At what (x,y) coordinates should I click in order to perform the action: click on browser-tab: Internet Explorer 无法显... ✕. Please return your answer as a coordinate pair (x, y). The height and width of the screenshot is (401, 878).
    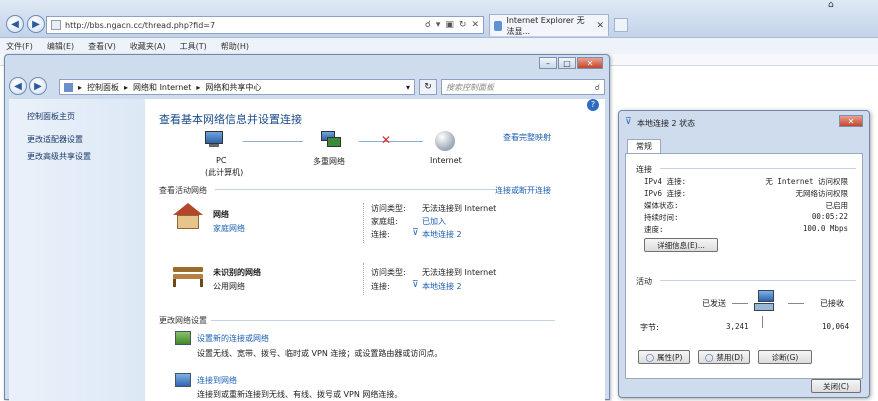
    Looking at the image, I should click on (549, 25).